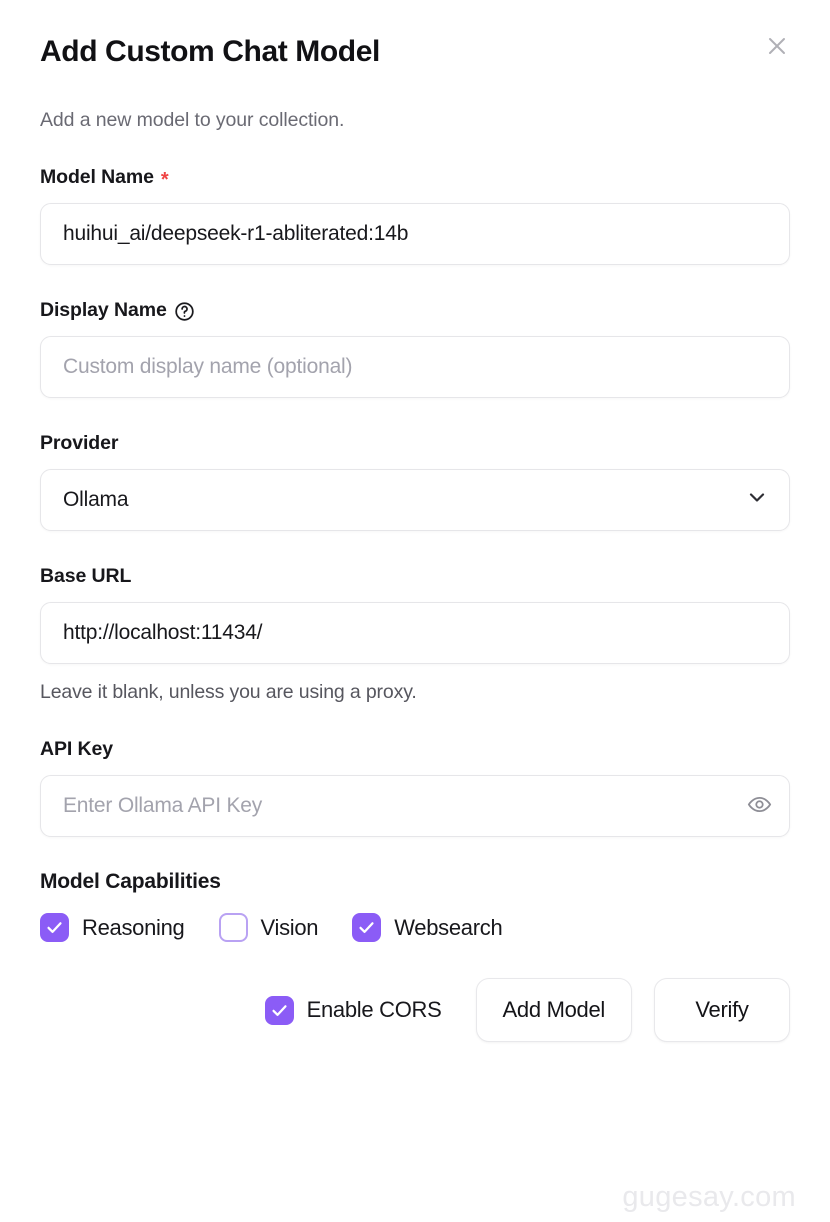 Image resolution: width=830 pixels, height=1222 pixels. What do you see at coordinates (79, 443) in the screenshot?
I see `provider-label-text: Provider` at bounding box center [79, 443].